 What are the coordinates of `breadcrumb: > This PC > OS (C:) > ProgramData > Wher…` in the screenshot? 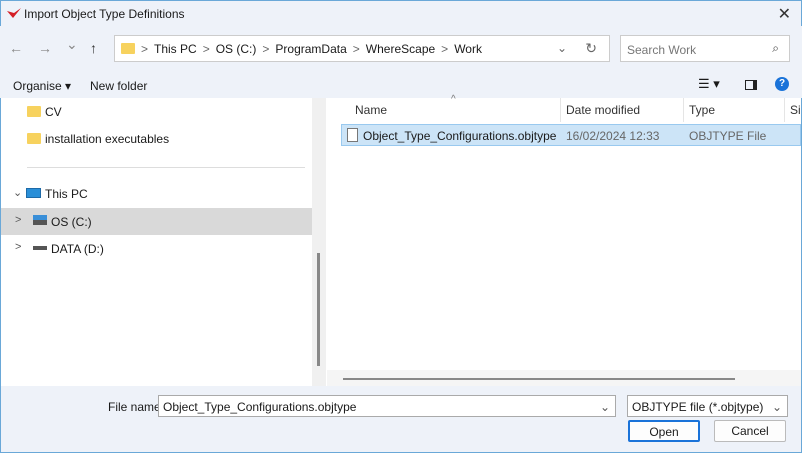 It's located at (311, 49).